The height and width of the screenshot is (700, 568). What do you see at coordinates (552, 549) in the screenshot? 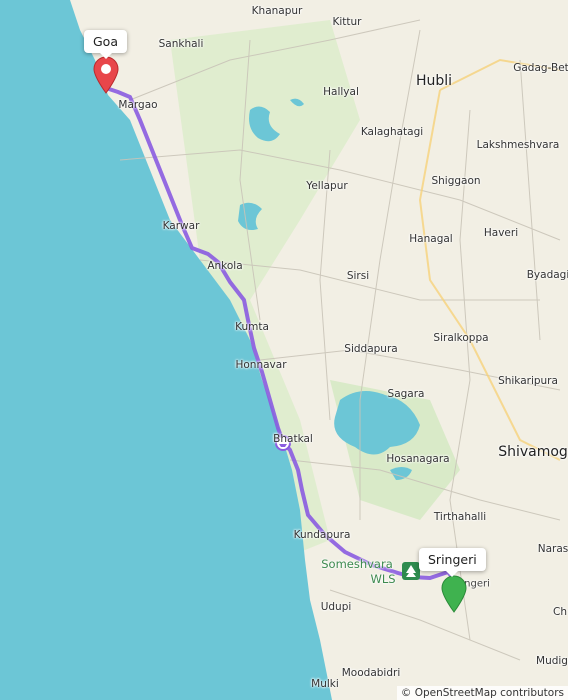
I see `place-label: Naras` at bounding box center [552, 549].